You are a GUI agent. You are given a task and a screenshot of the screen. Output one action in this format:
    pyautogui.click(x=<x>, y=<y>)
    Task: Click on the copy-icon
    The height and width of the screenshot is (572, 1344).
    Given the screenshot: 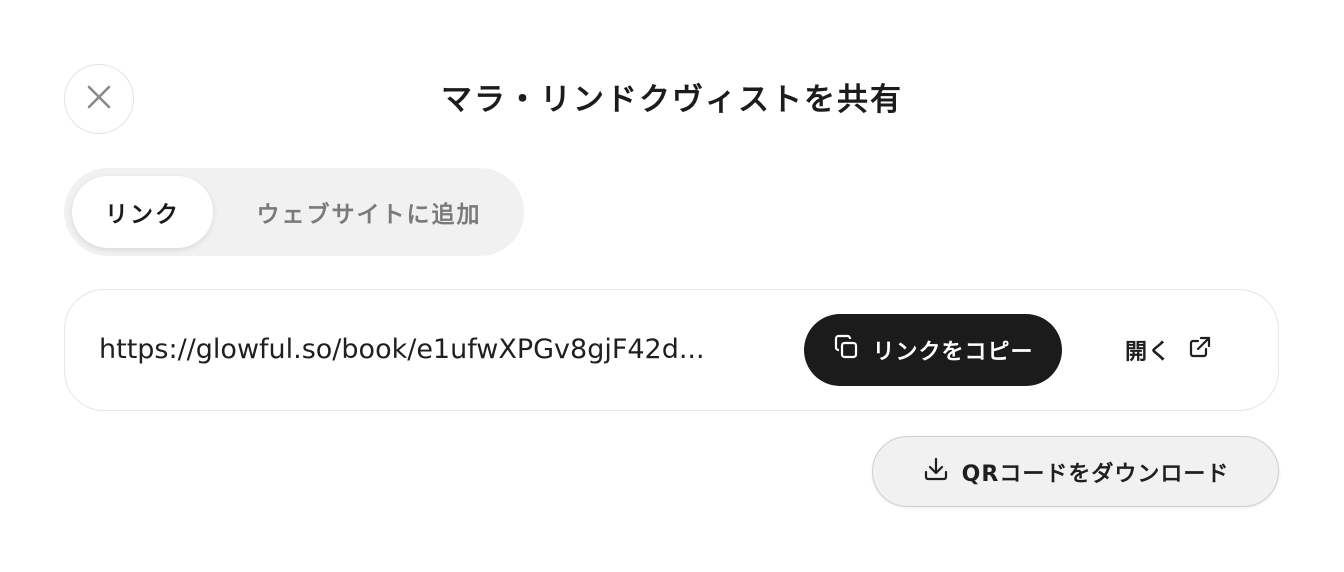 What is the action you would take?
    pyautogui.click(x=852, y=350)
    